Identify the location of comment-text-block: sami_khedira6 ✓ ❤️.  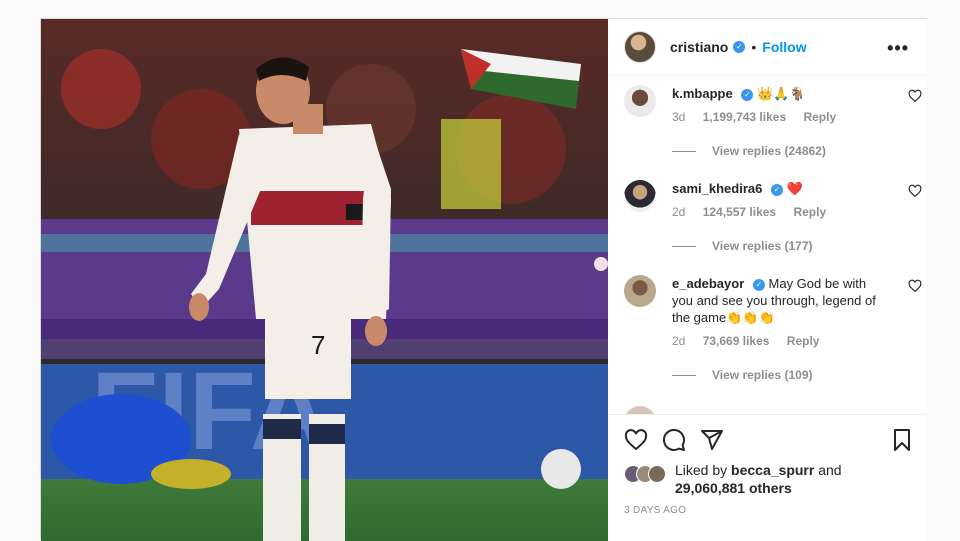
(778, 188).